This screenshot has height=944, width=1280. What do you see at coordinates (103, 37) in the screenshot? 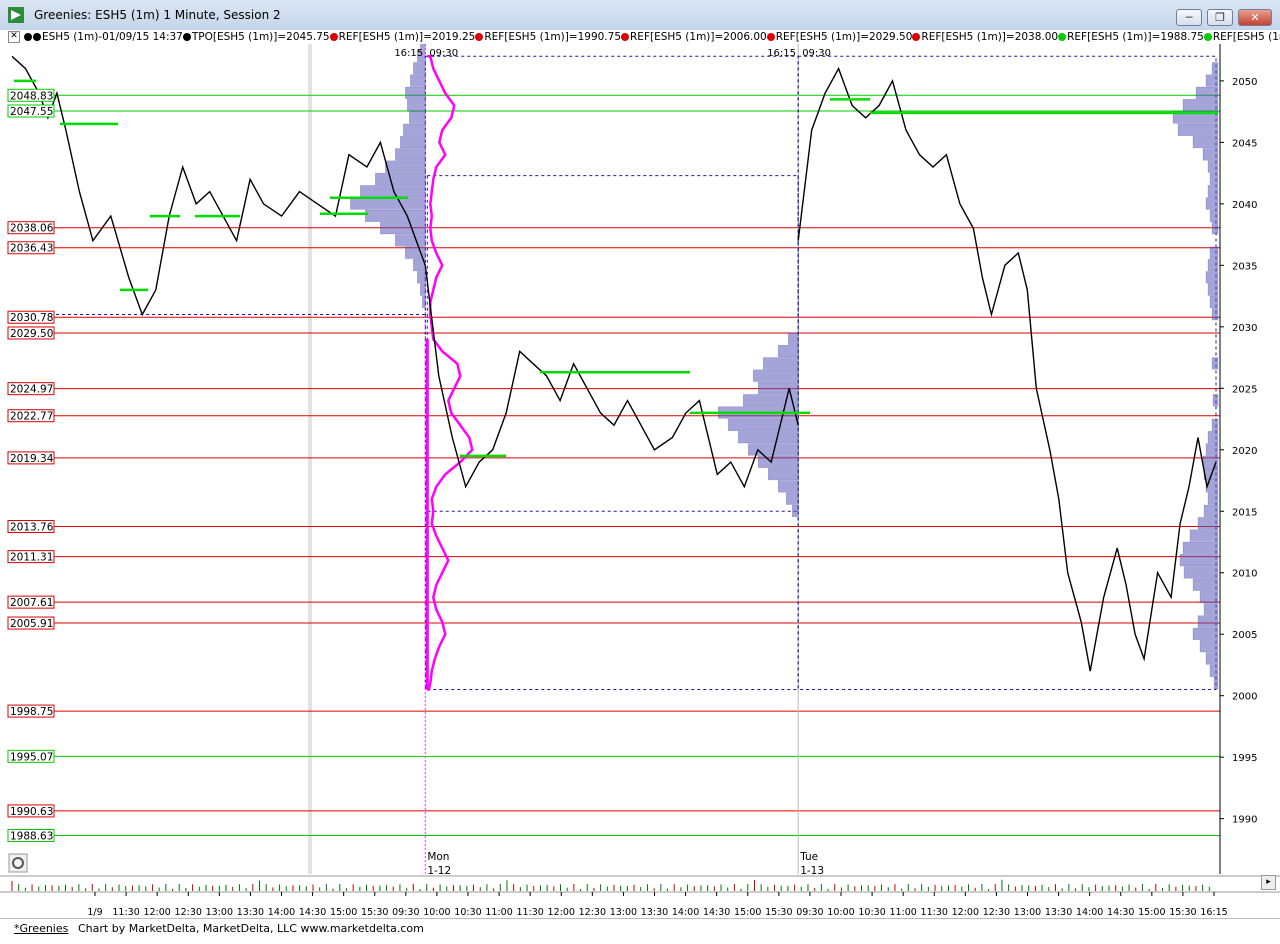
I see `legend-entry: ESH5 (1m)-01/09/15 14:37` at bounding box center [103, 37].